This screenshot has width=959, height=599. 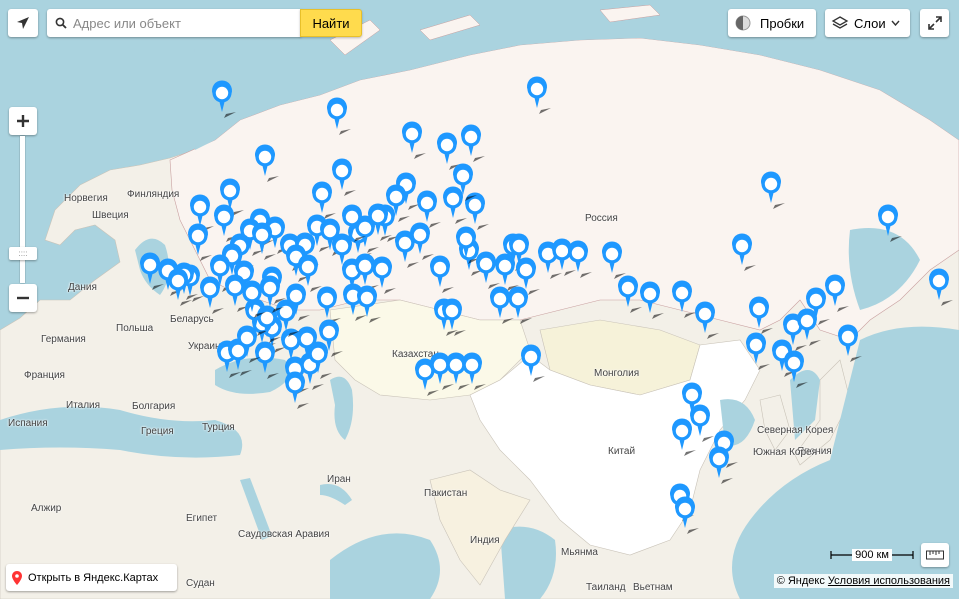 What do you see at coordinates (17, 577) in the screenshot?
I see `map-pin-icon` at bounding box center [17, 577].